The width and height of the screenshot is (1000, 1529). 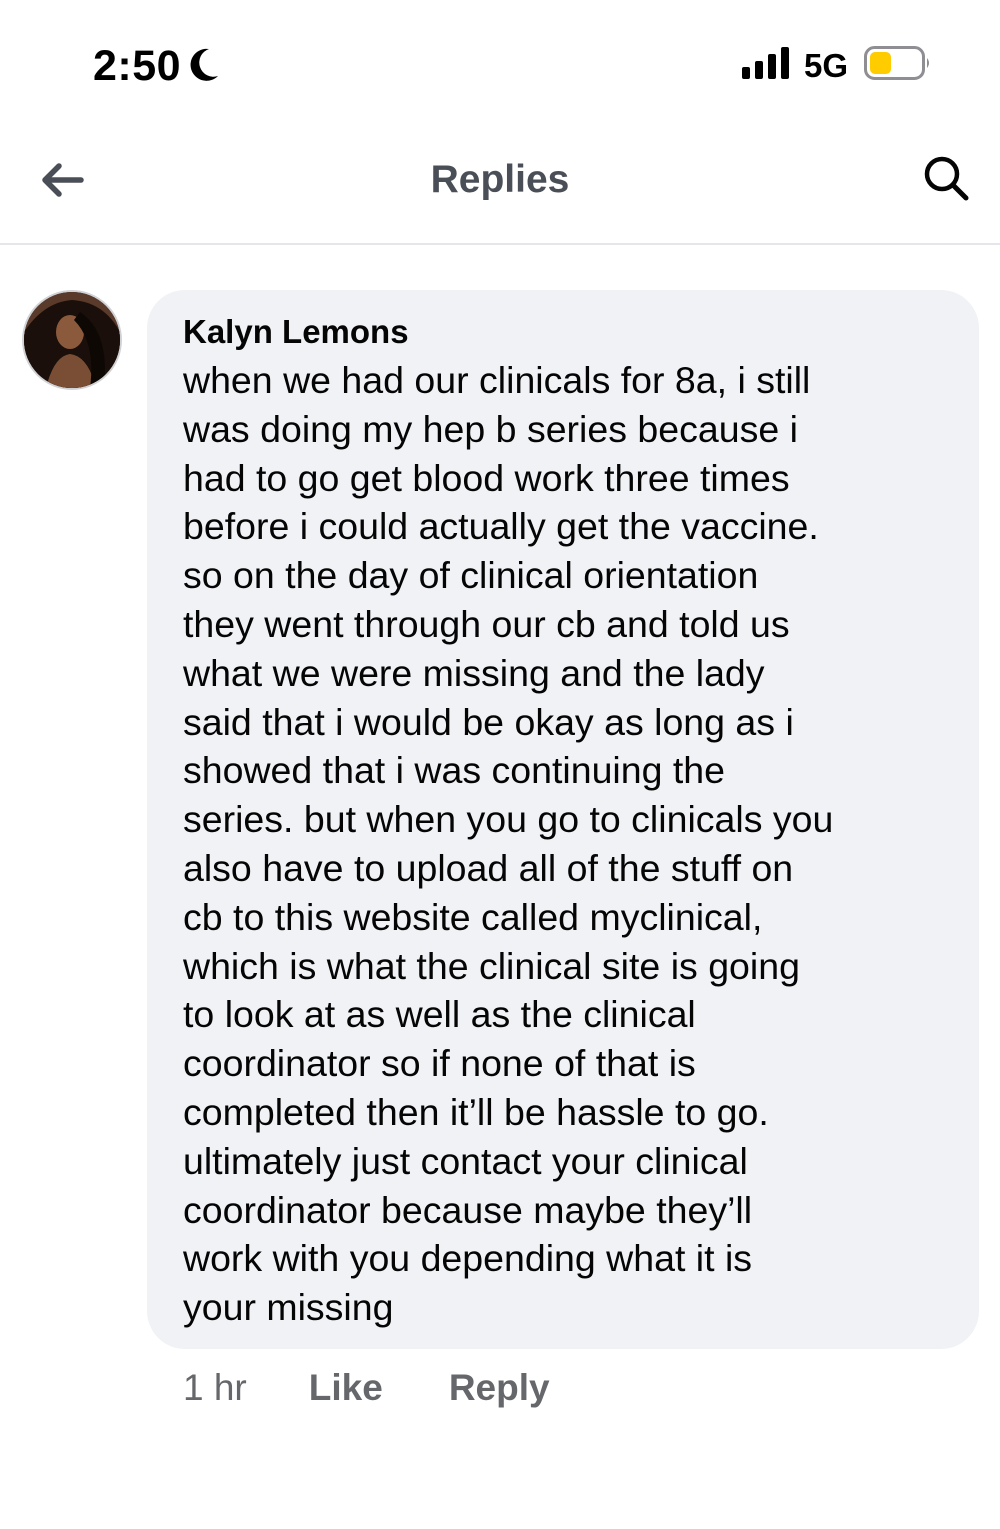 I want to click on comment-line: had to go get blood work three times, so click(x=486, y=477).